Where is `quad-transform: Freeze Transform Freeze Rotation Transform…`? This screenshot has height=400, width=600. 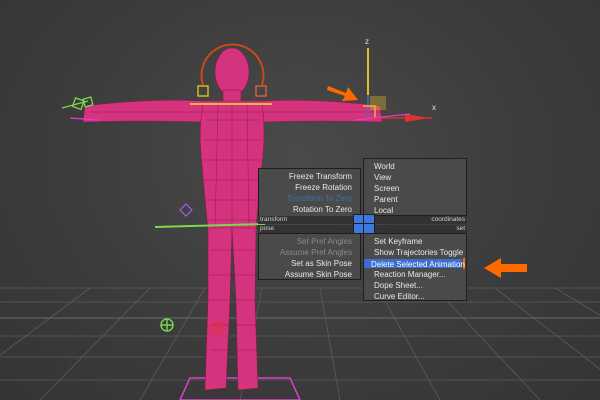
quad-transform: Freeze Transform Freeze Rotation Transform… is located at coordinates (309, 192).